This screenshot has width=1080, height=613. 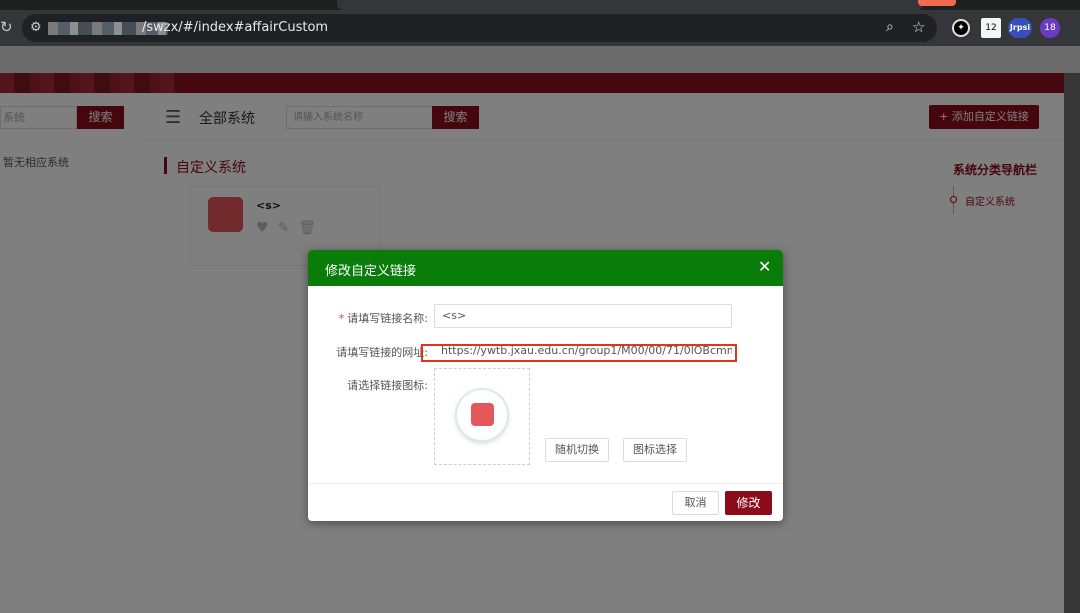 What do you see at coordinates (371, 271) in the screenshot?
I see `modal-title: 修改自定义链接` at bounding box center [371, 271].